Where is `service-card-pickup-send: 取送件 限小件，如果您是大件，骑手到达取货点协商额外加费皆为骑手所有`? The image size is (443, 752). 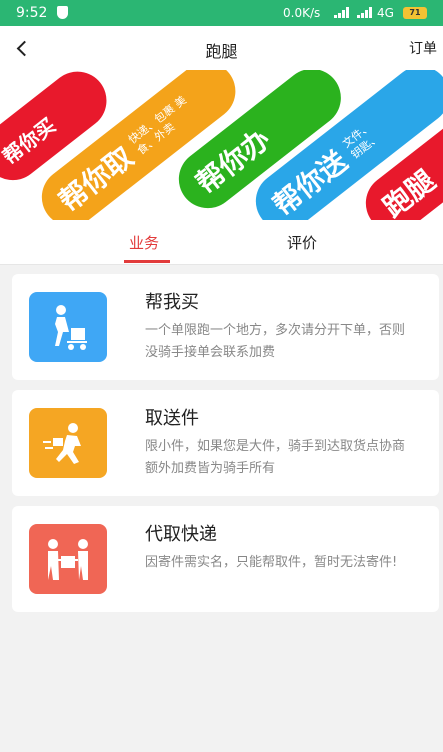 service-card-pickup-send: 取送件 限小件，如果您是大件，骑手到达取货点协商额外加费皆为骑手所有 is located at coordinates (225, 443).